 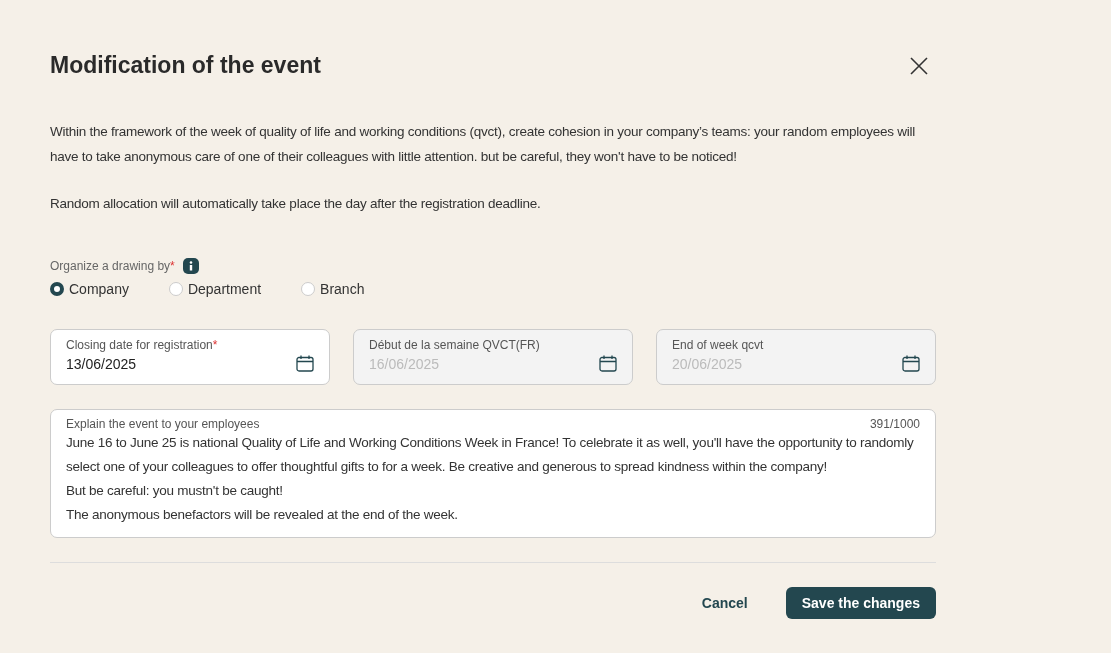 I want to click on radio-option: Department, so click(x=215, y=289).